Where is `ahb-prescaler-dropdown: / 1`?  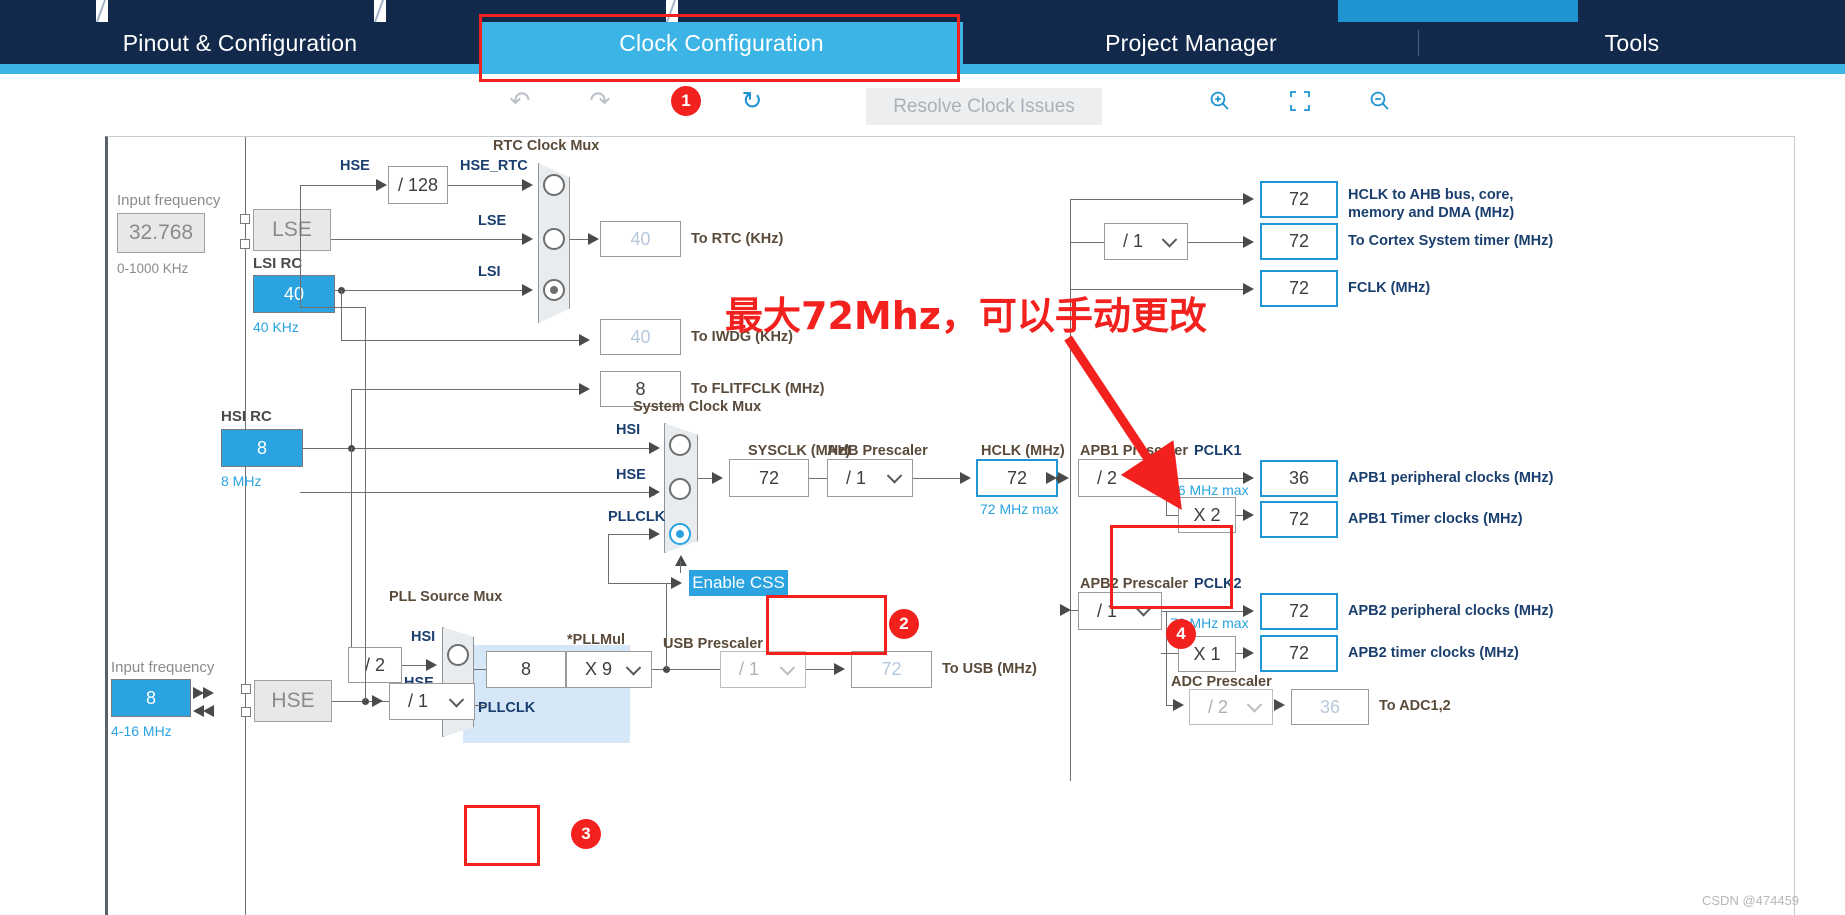
ahb-prescaler-dropdown: / 1 is located at coordinates (870, 478).